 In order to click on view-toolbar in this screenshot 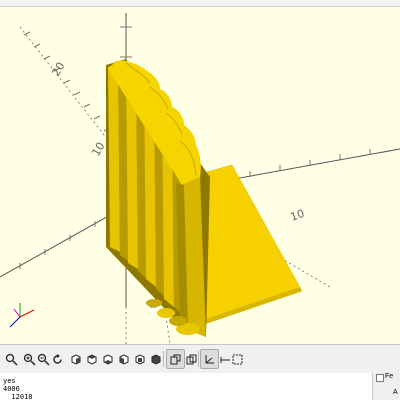, I will do `click(200, 359)`.